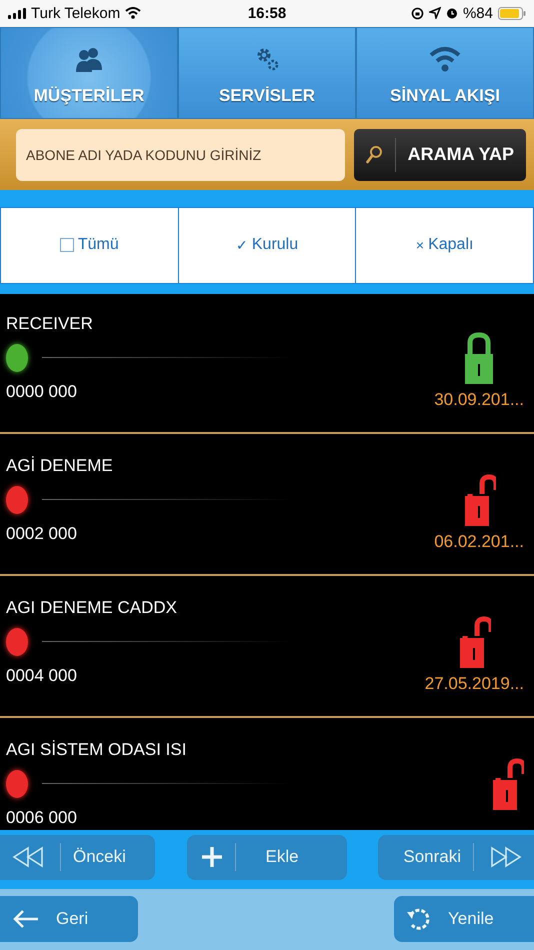 This screenshot has height=950, width=534. What do you see at coordinates (42, 392) in the screenshot?
I see `subscriber-code: 0000 000` at bounding box center [42, 392].